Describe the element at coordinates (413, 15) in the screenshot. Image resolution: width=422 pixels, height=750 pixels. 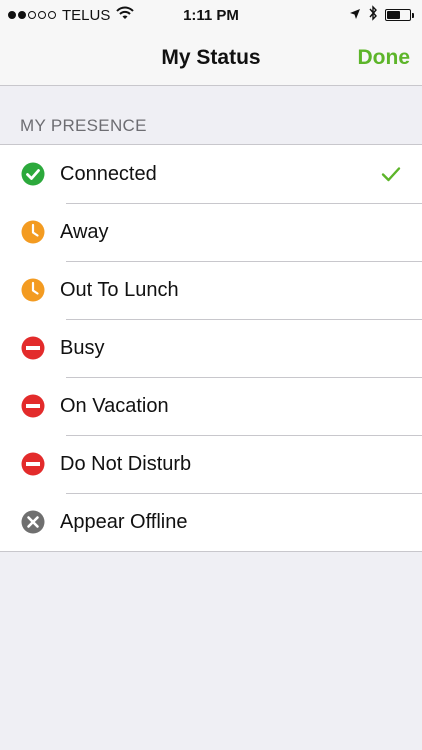
I see `battery-cap` at that location.